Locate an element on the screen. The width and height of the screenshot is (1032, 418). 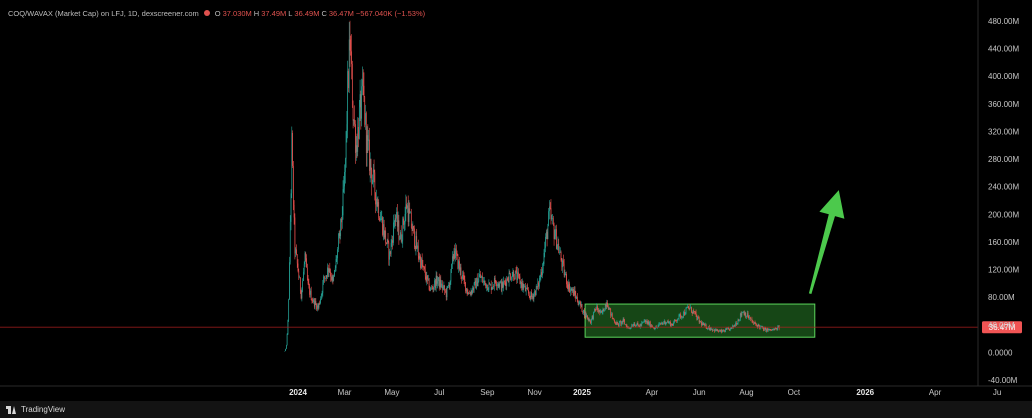
x-tick-label: Ju is located at coordinates (997, 392).